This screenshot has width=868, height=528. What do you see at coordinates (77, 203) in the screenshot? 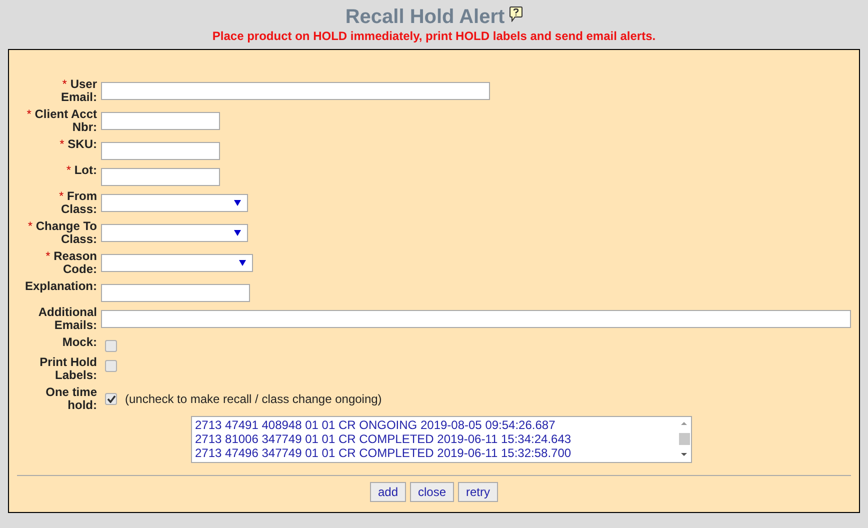
I see `field-label: * From Class:` at bounding box center [77, 203].